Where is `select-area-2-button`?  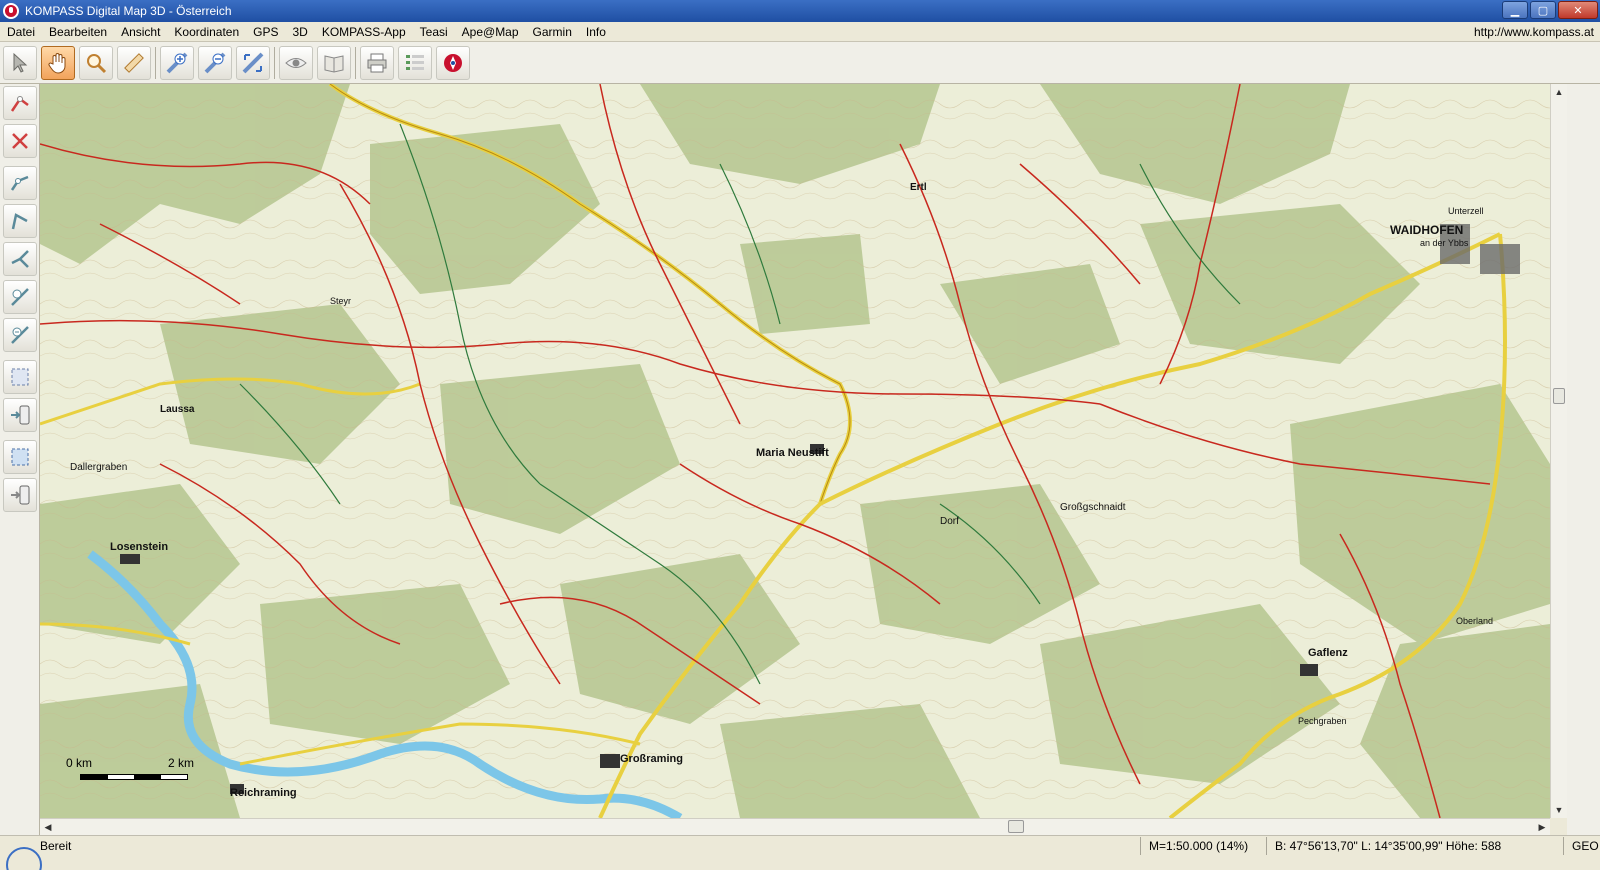
select-area-2-button is located at coordinates (19, 457).